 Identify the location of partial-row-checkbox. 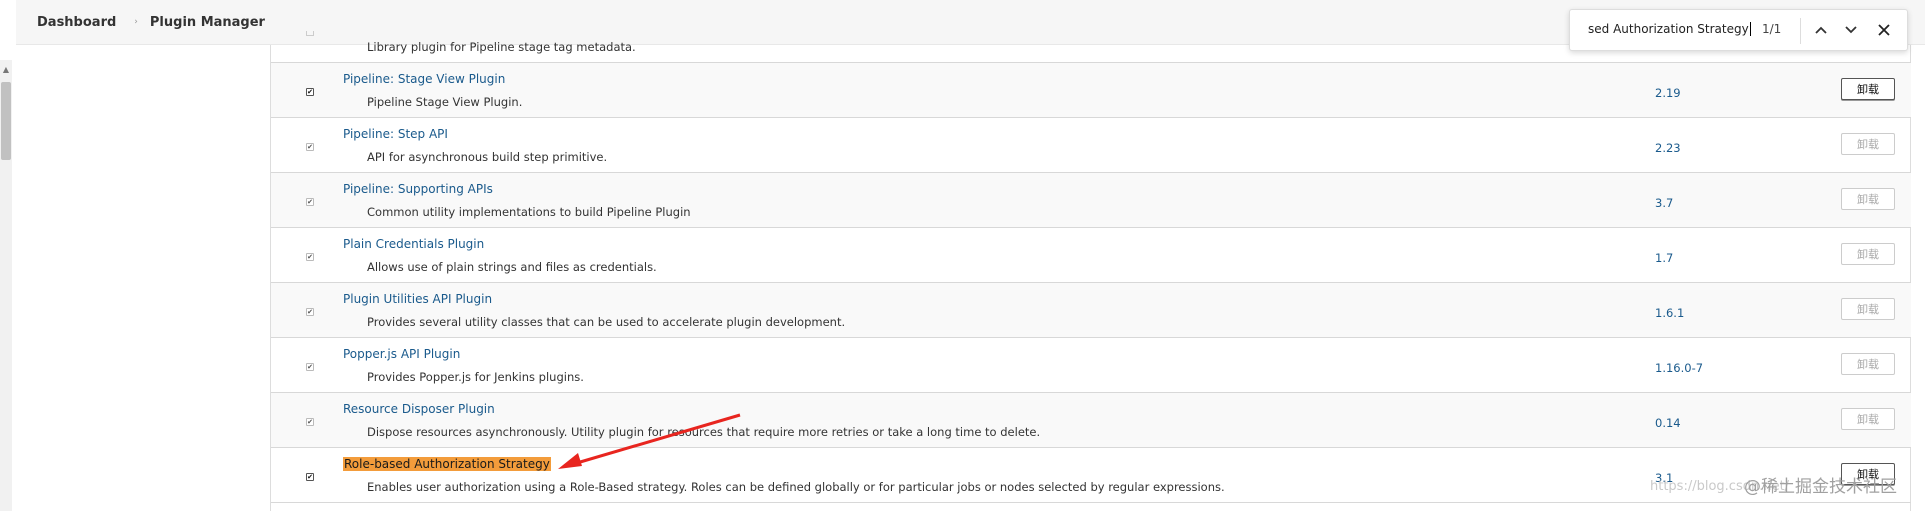
(310, 33).